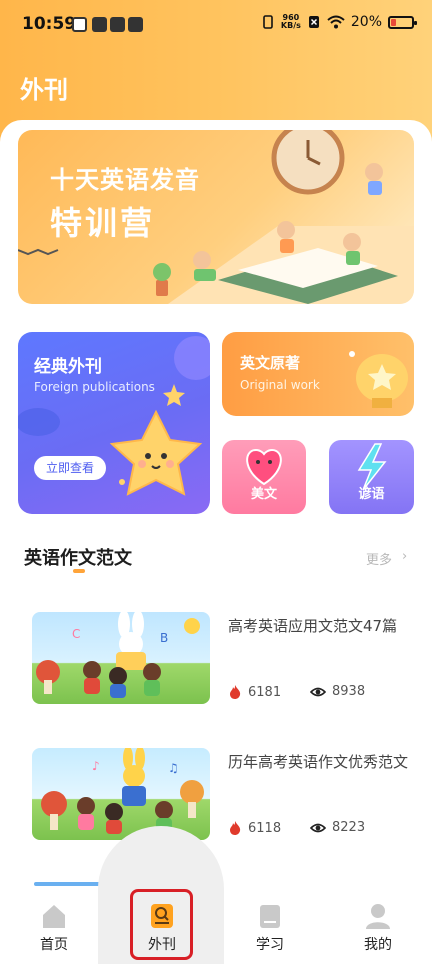 The width and height of the screenshot is (432, 964). Describe the element at coordinates (372, 467) in the screenshot. I see `lightning-icon` at that location.